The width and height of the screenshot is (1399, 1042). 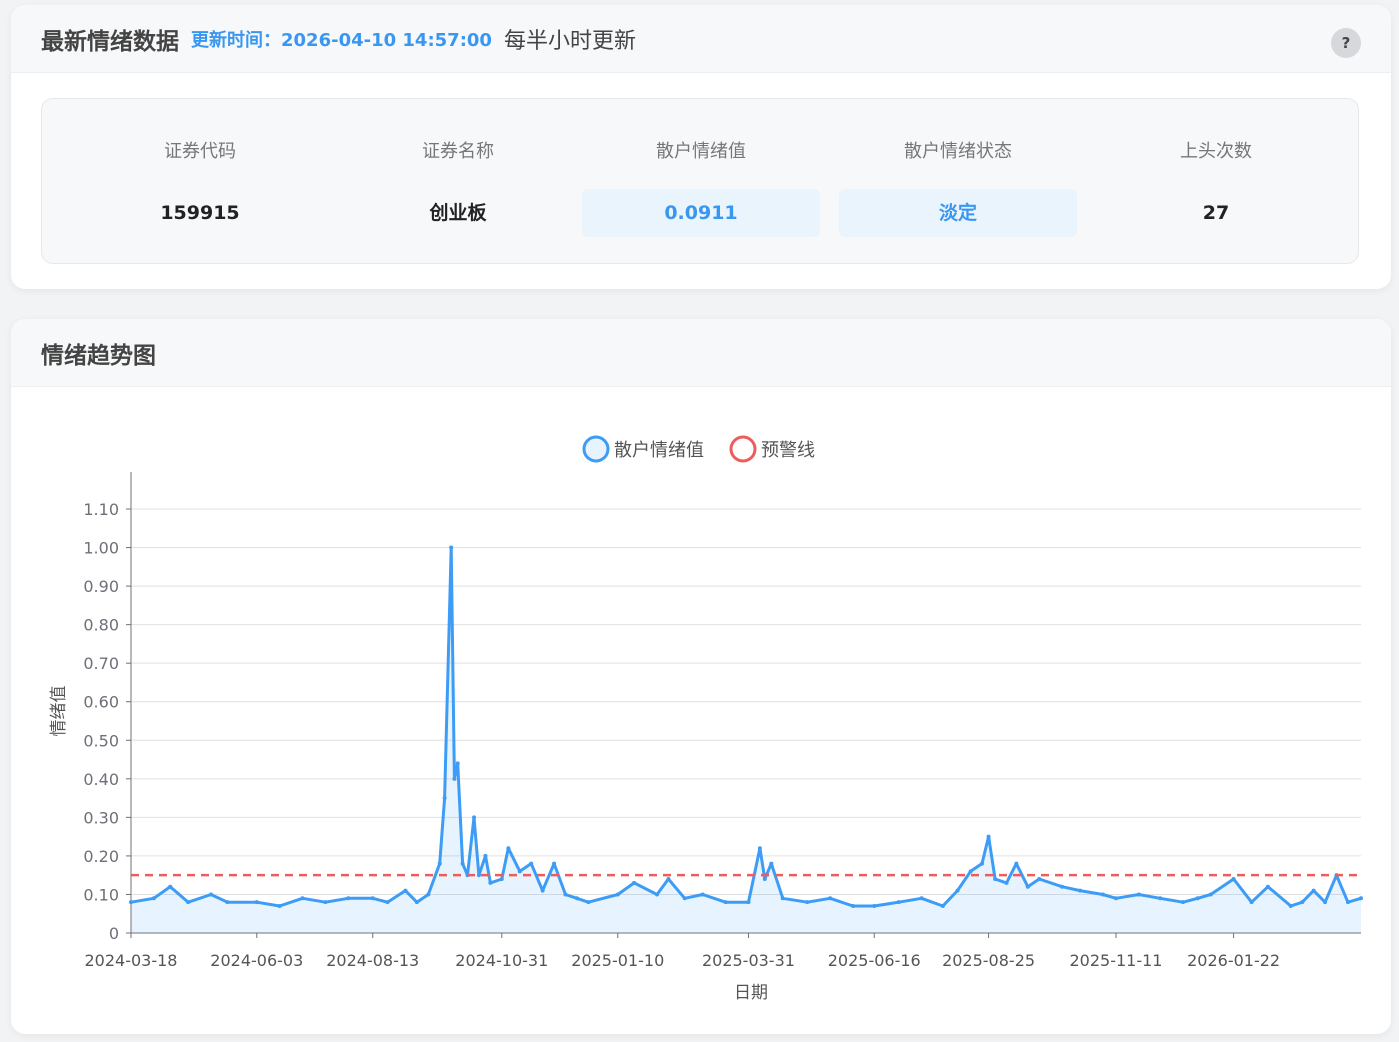 I want to click on trend-header: 情绪趋势图, so click(x=701, y=353).